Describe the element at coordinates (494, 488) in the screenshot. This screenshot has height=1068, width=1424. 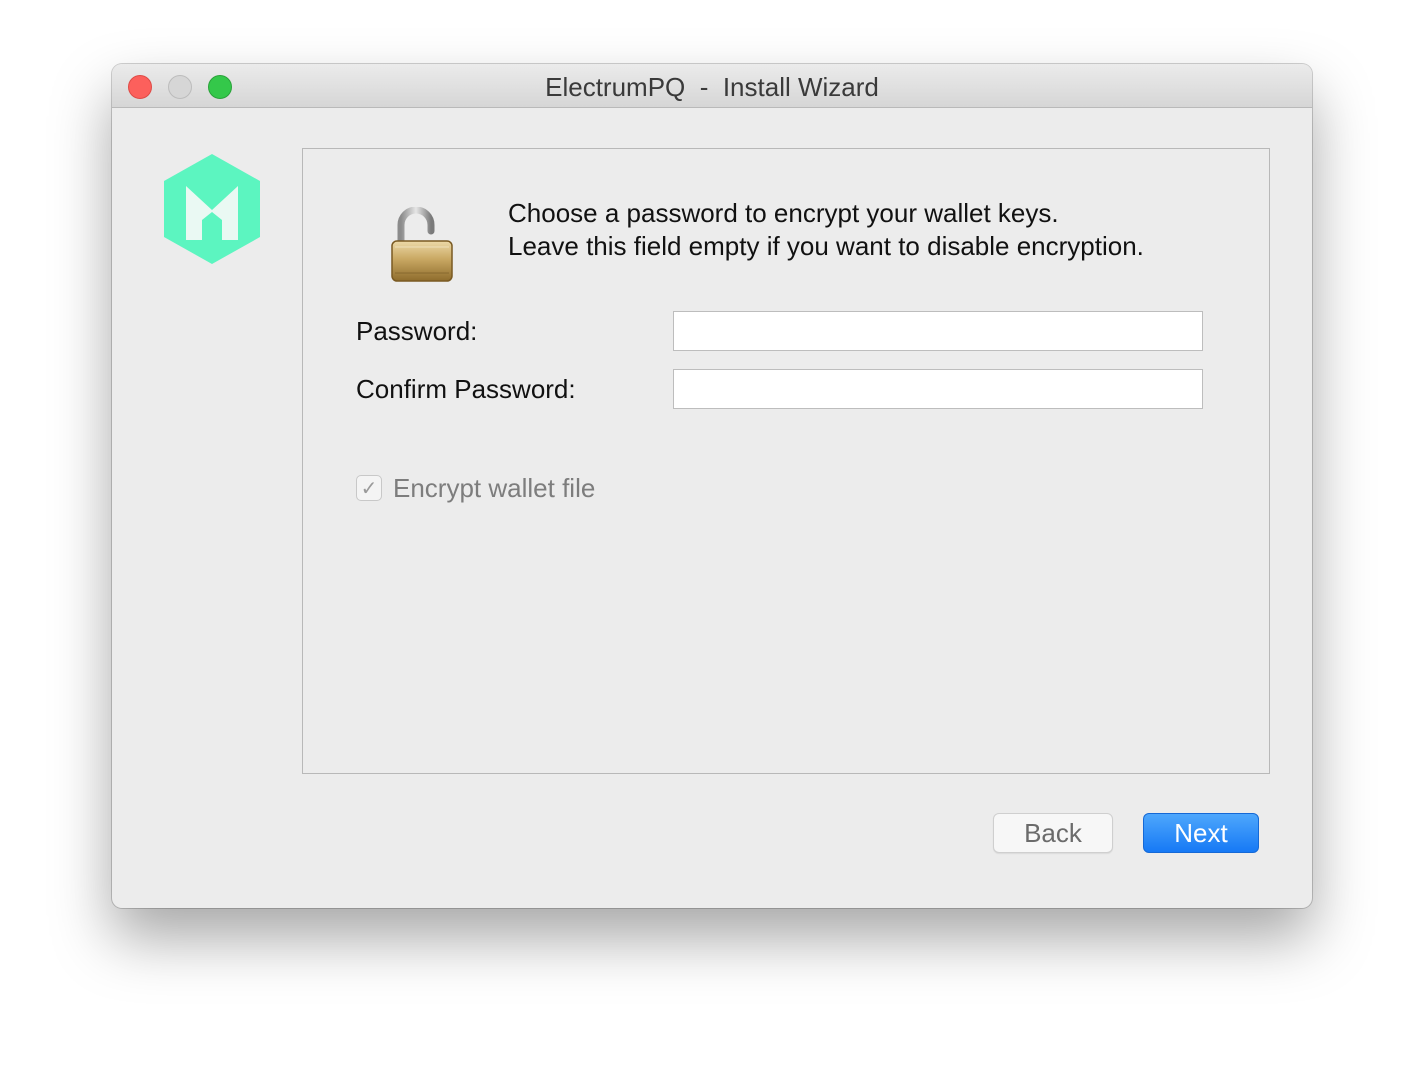
I see `encrypt-wallet-label: Encrypt wallet file` at that location.